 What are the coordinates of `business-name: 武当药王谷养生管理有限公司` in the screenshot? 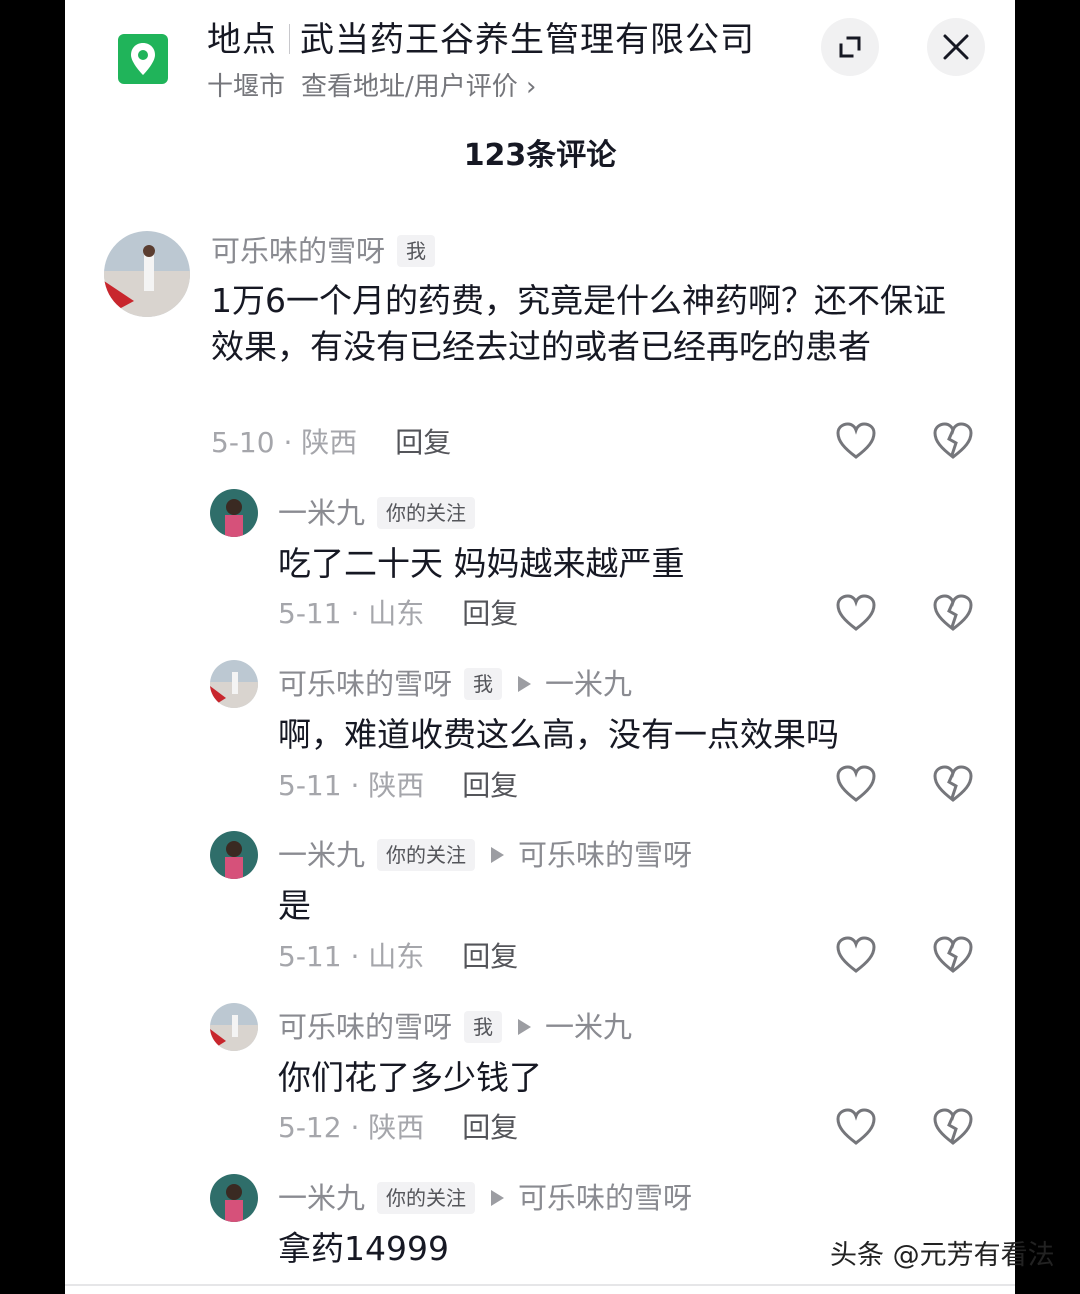 It's located at (527, 40).